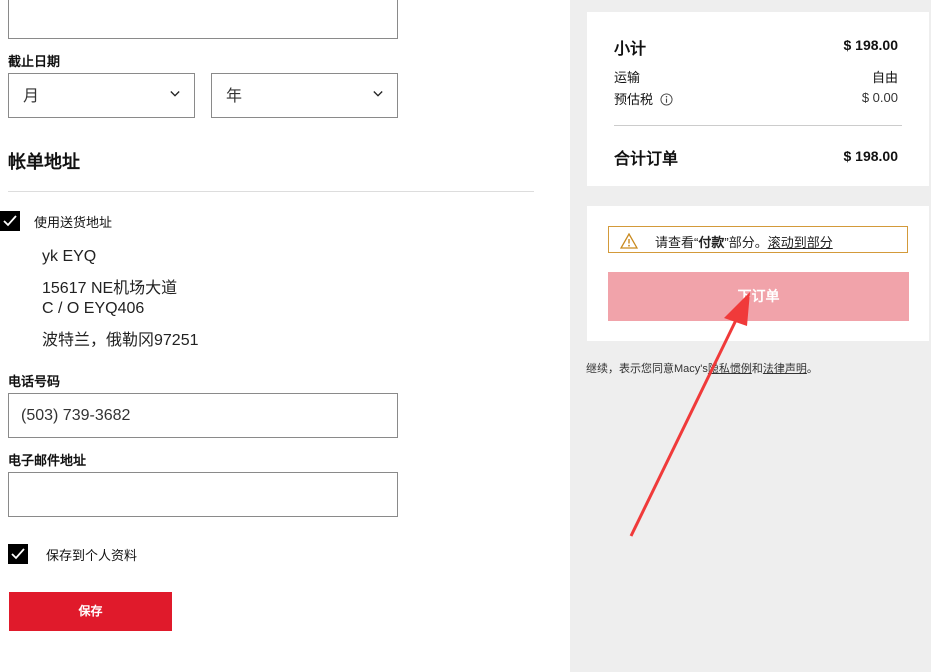 Image resolution: width=931 pixels, height=672 pixels. I want to click on card-number-field, so click(203, 19).